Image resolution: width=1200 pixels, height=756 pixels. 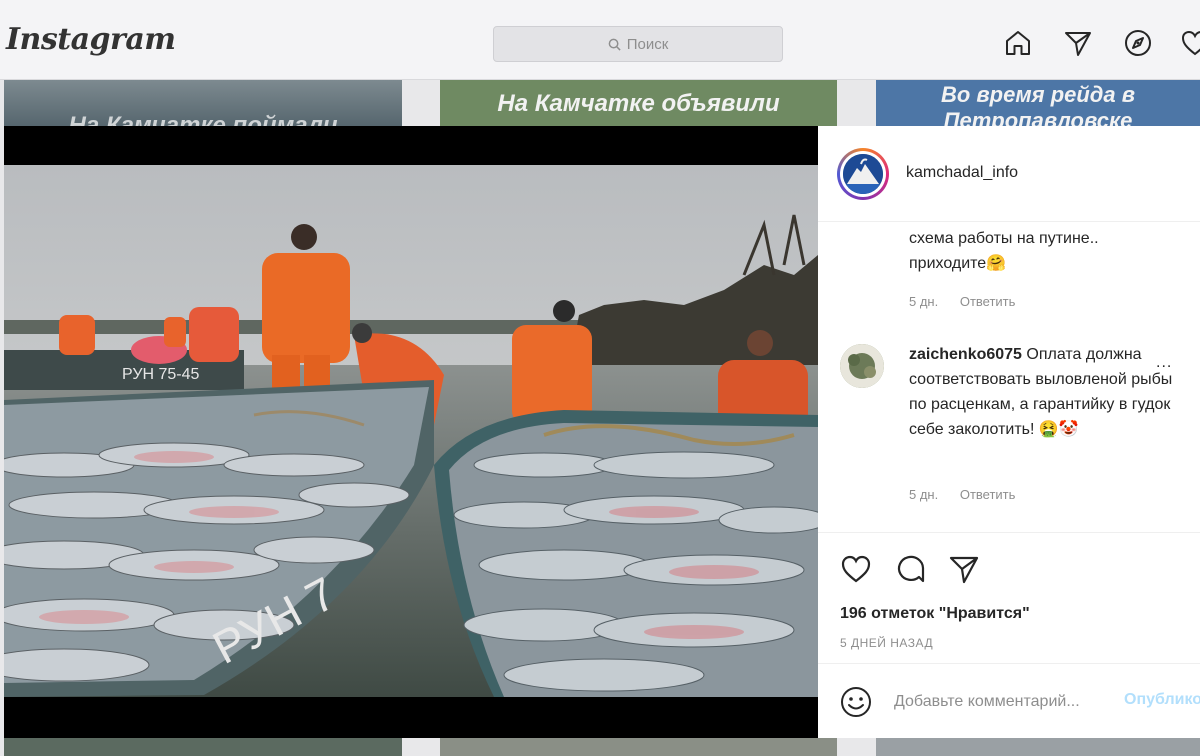 I want to click on comment-icon, so click(x=911, y=569).